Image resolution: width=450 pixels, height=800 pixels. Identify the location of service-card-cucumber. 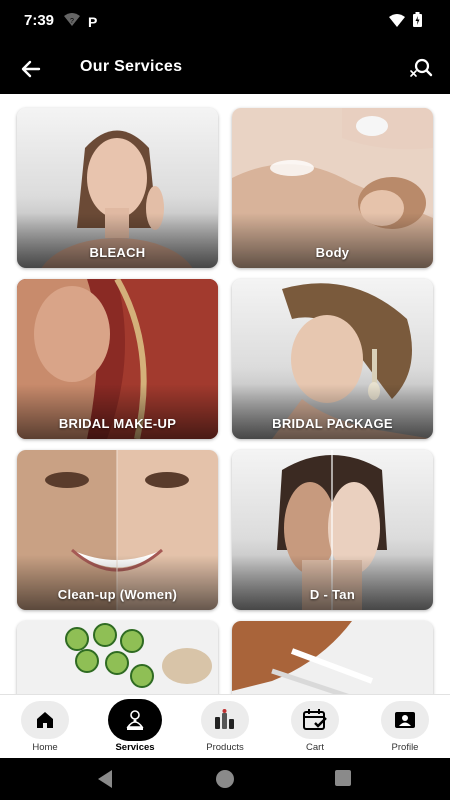
(117, 657).